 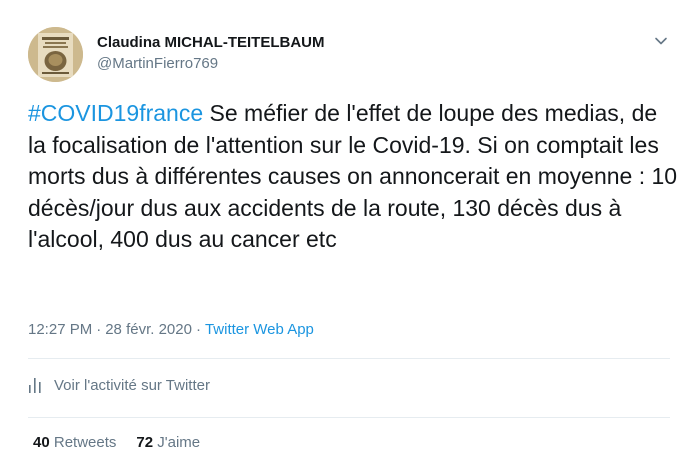 What do you see at coordinates (85, 442) in the screenshot?
I see `retweets-label: Retweets` at bounding box center [85, 442].